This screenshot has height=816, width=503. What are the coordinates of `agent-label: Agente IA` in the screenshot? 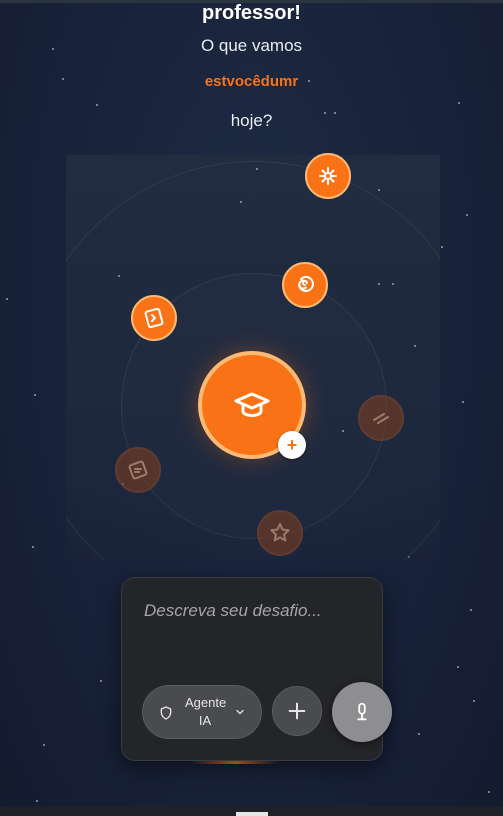 It's located at (206, 712).